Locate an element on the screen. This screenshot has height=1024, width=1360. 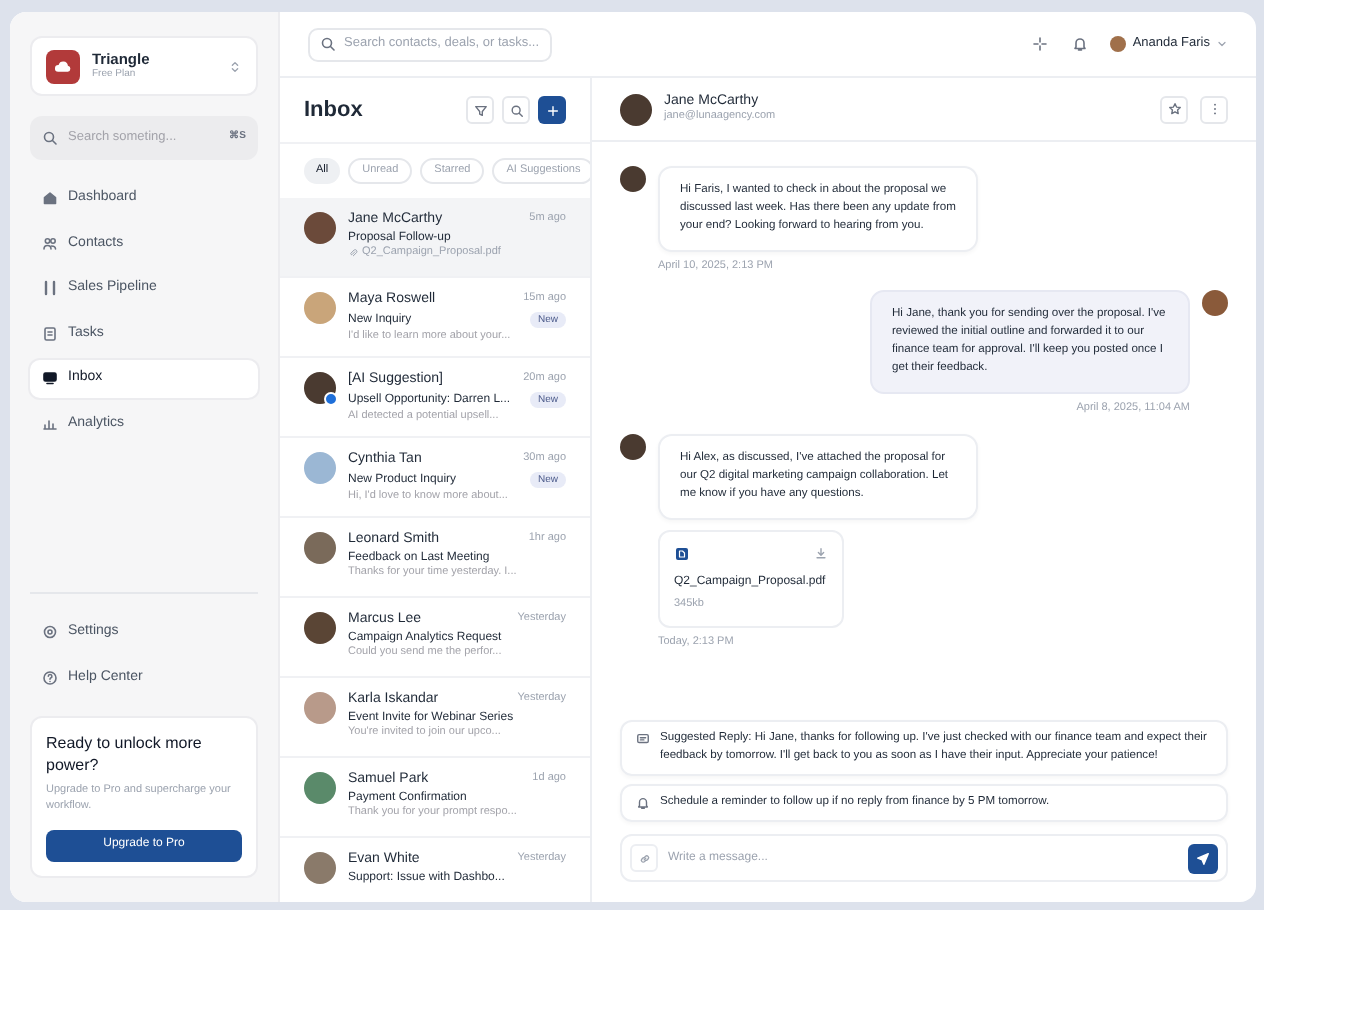
home-icon is located at coordinates (50, 198).